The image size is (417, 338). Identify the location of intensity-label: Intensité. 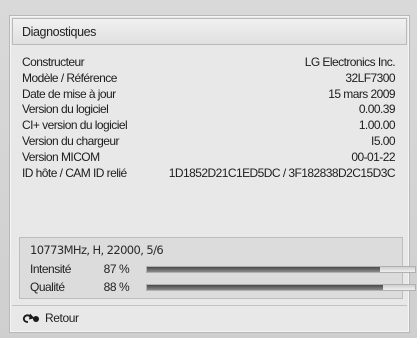
(50, 269).